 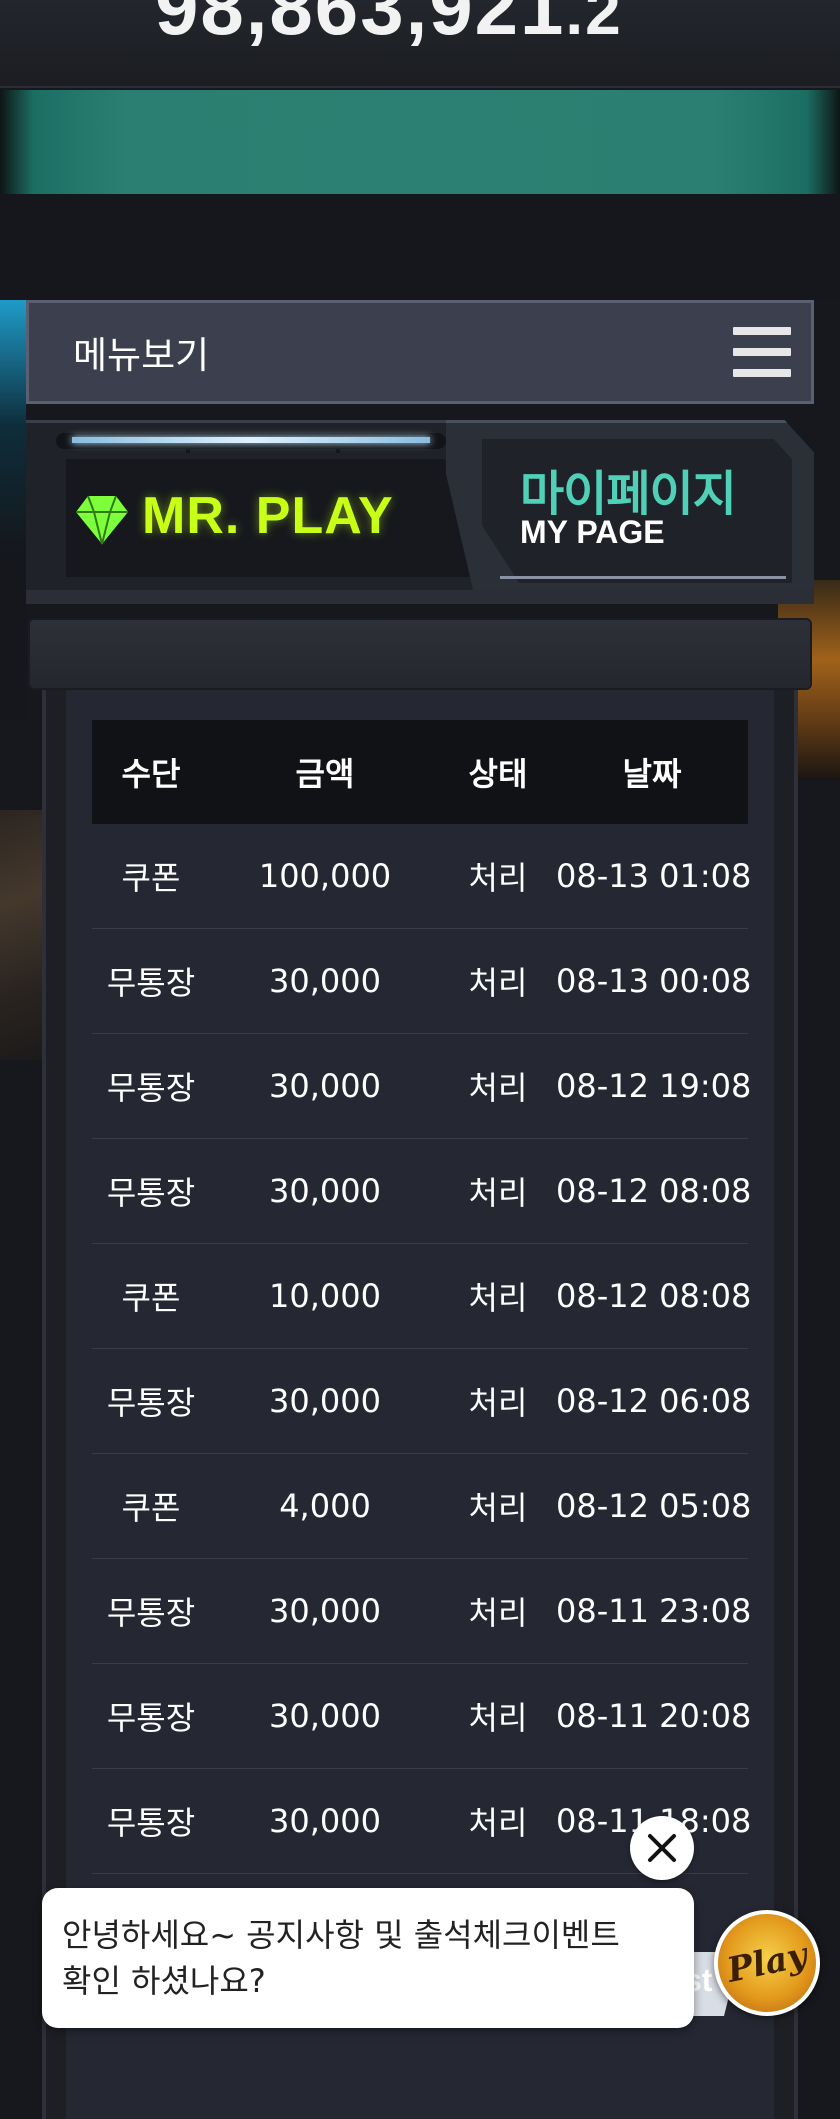 I want to click on header-amount: 금액, so click(x=325, y=774).